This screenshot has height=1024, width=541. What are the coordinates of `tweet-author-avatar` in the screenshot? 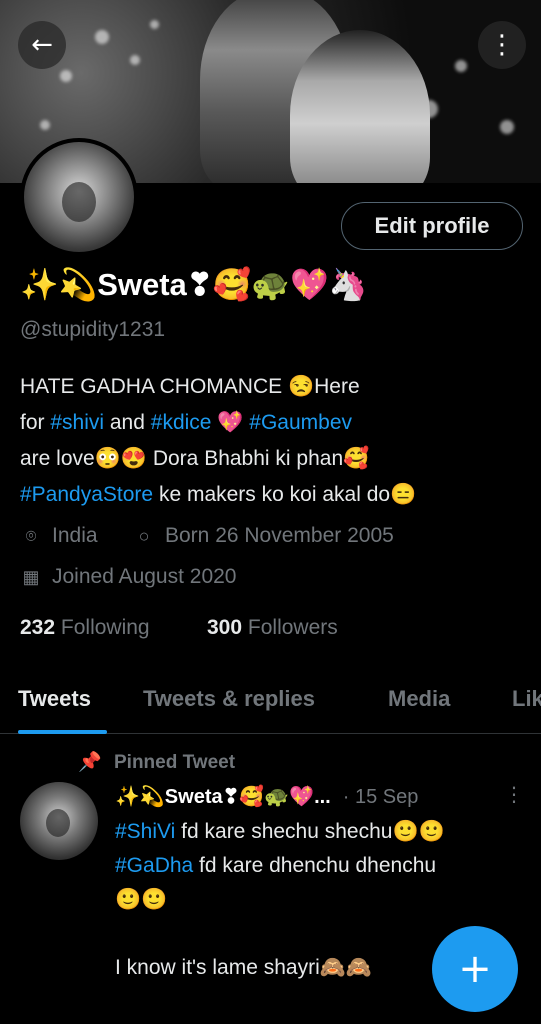 It's located at (59, 821).